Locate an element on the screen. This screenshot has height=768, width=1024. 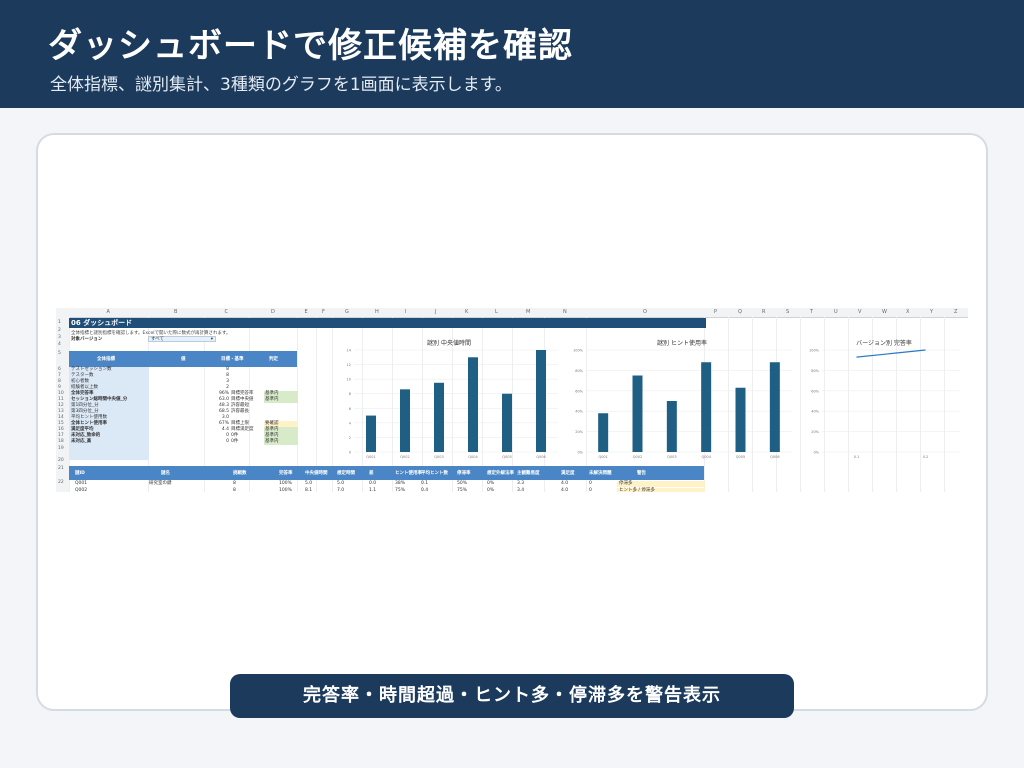
y-tick-label: 80% is located at coordinates (579, 371).